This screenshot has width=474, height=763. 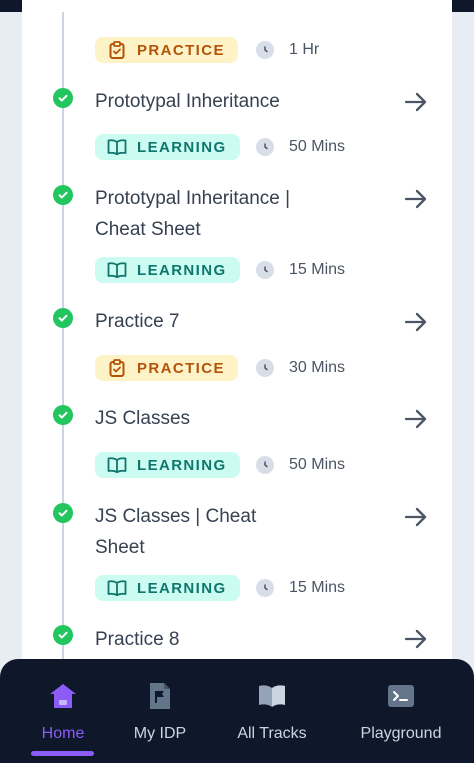 What do you see at coordinates (272, 696) in the screenshot?
I see `book-icon` at bounding box center [272, 696].